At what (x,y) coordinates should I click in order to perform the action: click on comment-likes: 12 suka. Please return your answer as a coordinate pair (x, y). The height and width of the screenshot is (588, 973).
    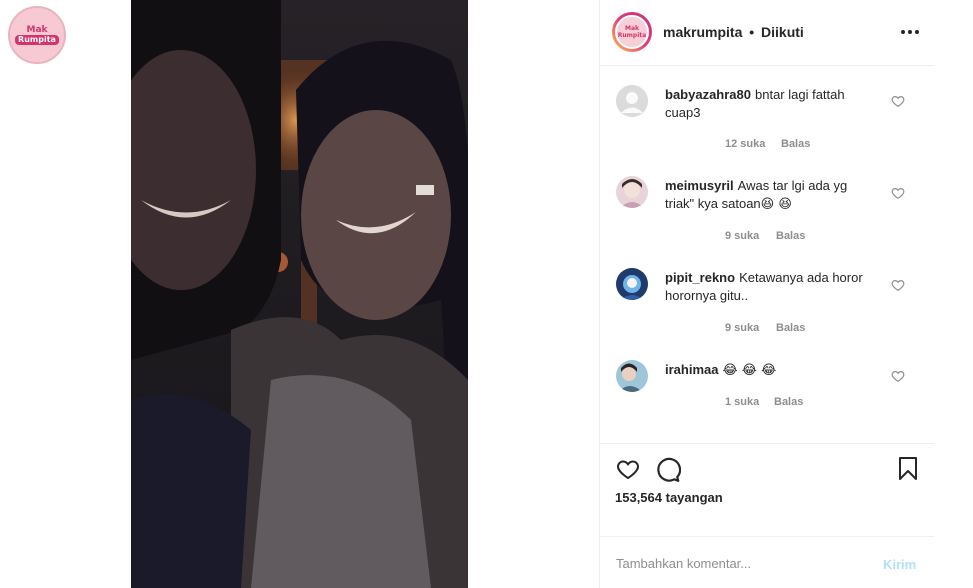
    Looking at the image, I should click on (745, 144).